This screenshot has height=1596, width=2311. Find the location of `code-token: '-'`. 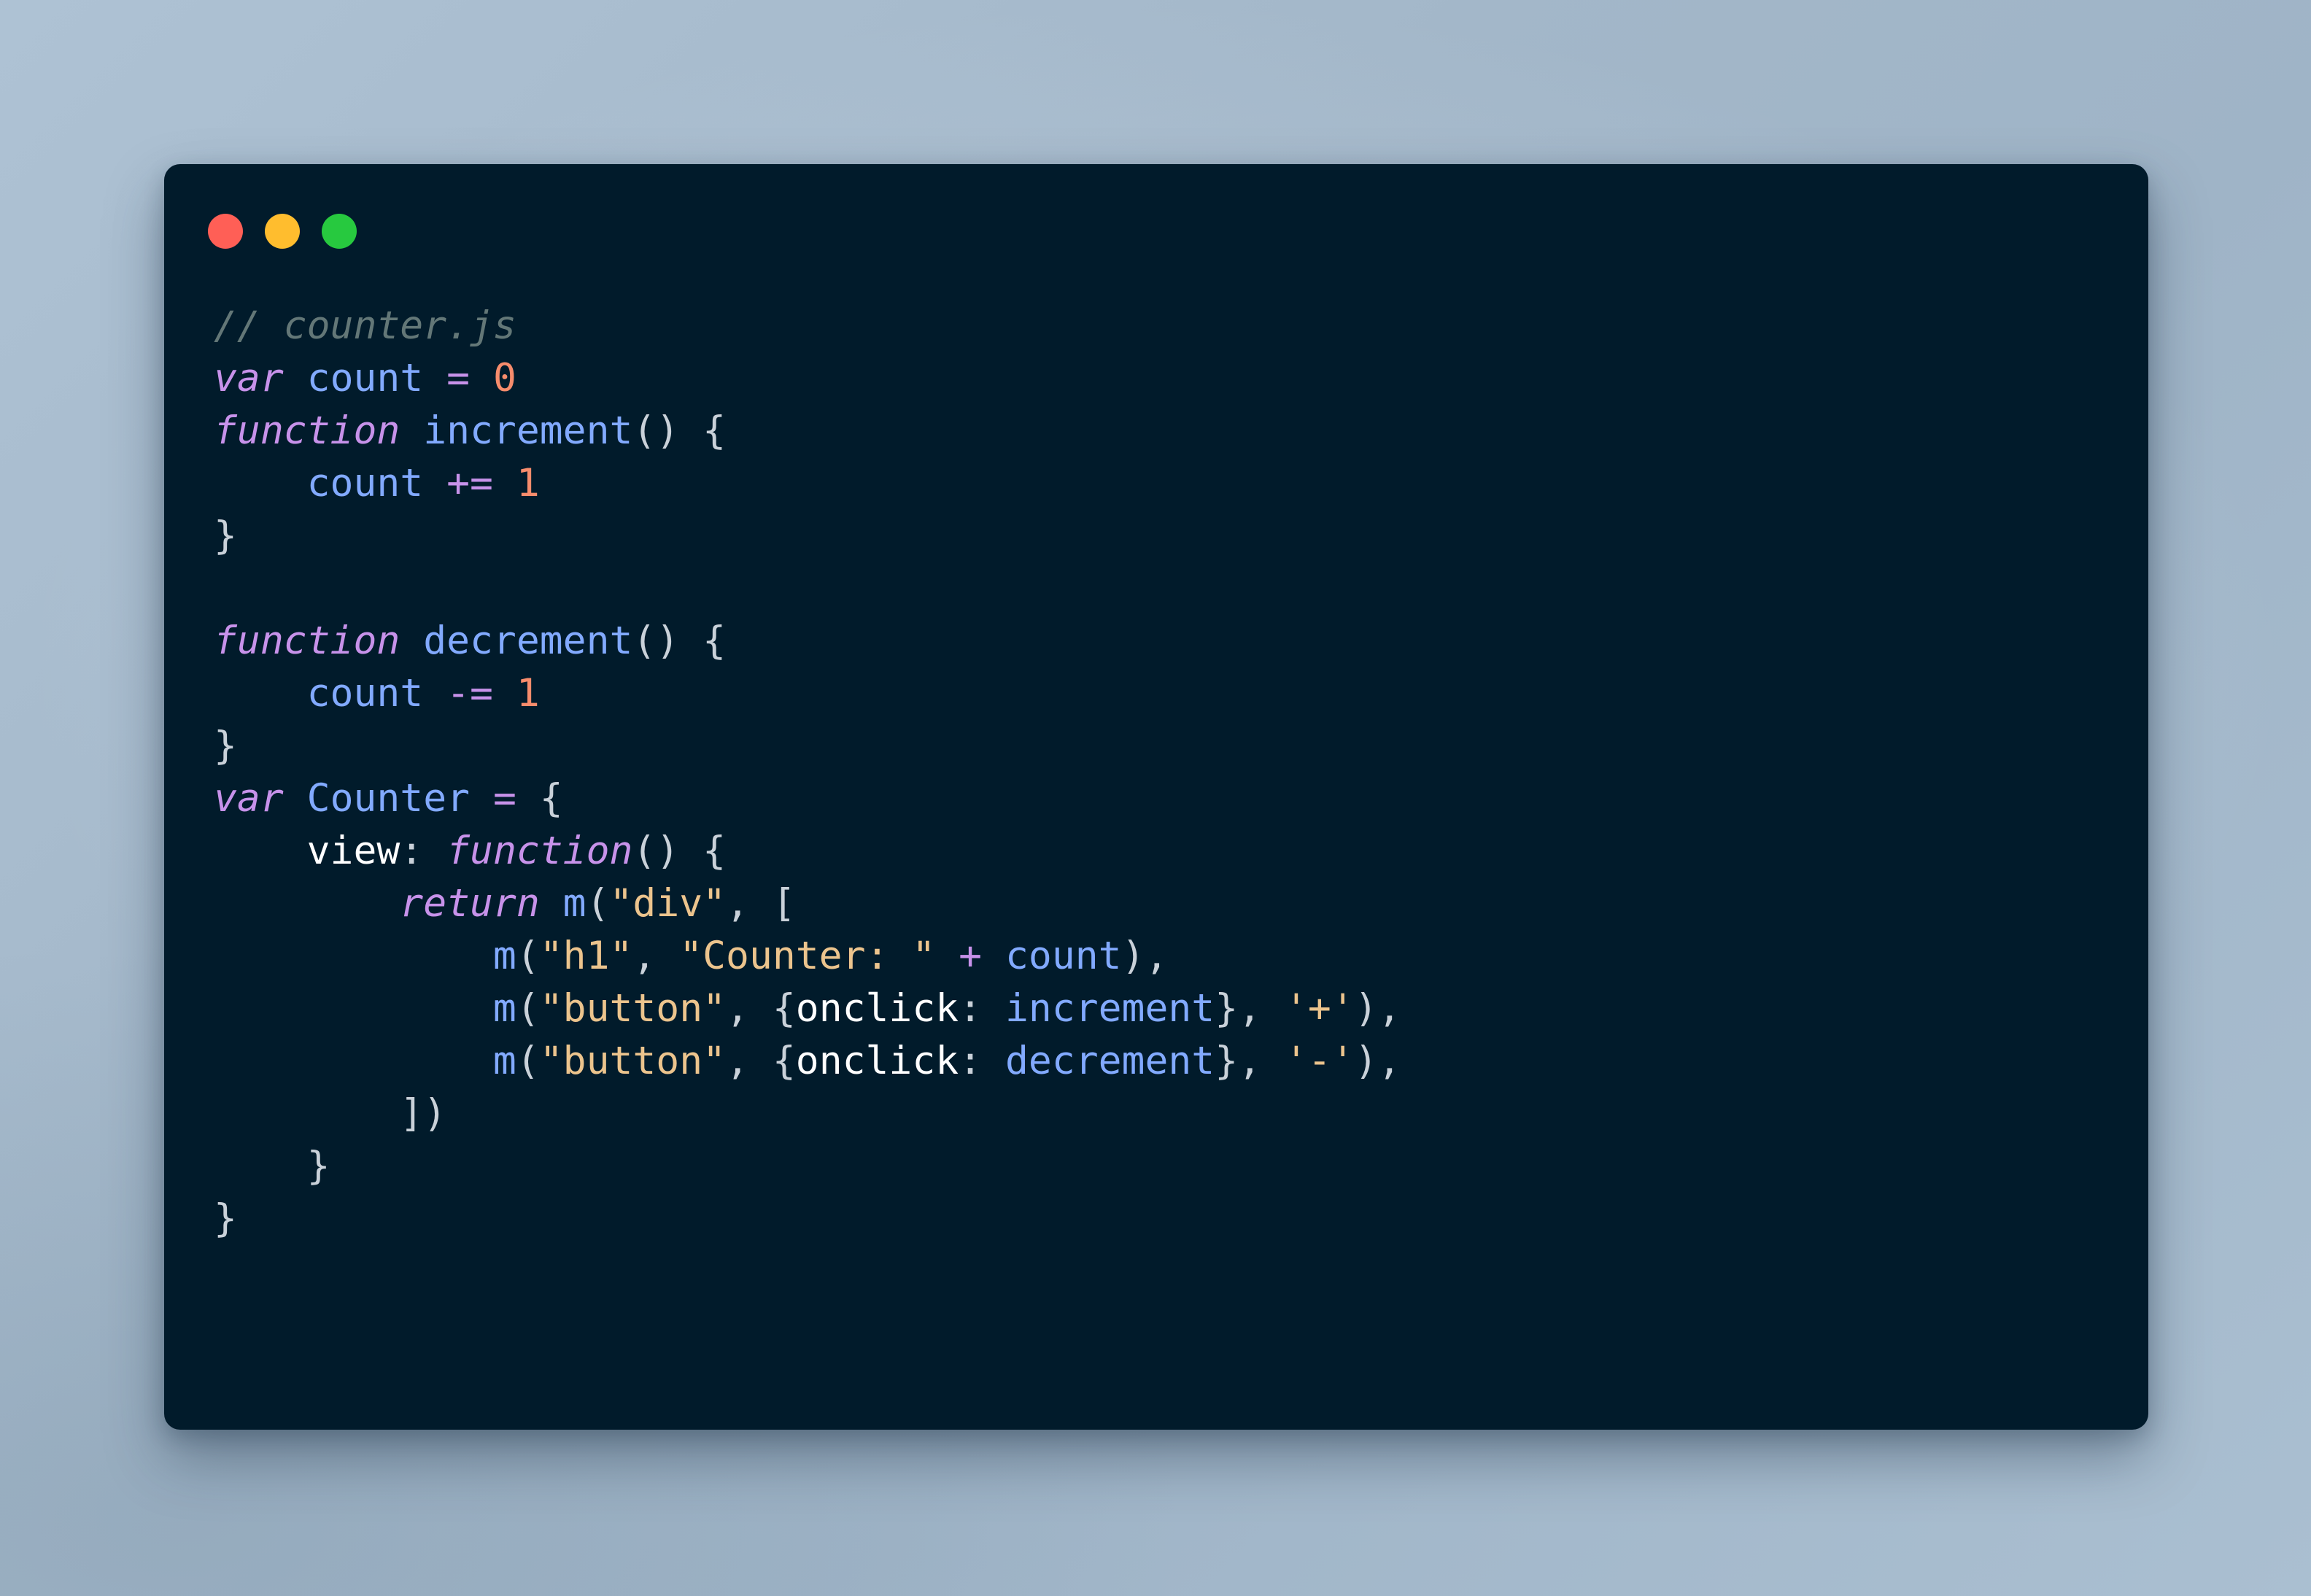

code-token: '-' is located at coordinates (1319, 1061).